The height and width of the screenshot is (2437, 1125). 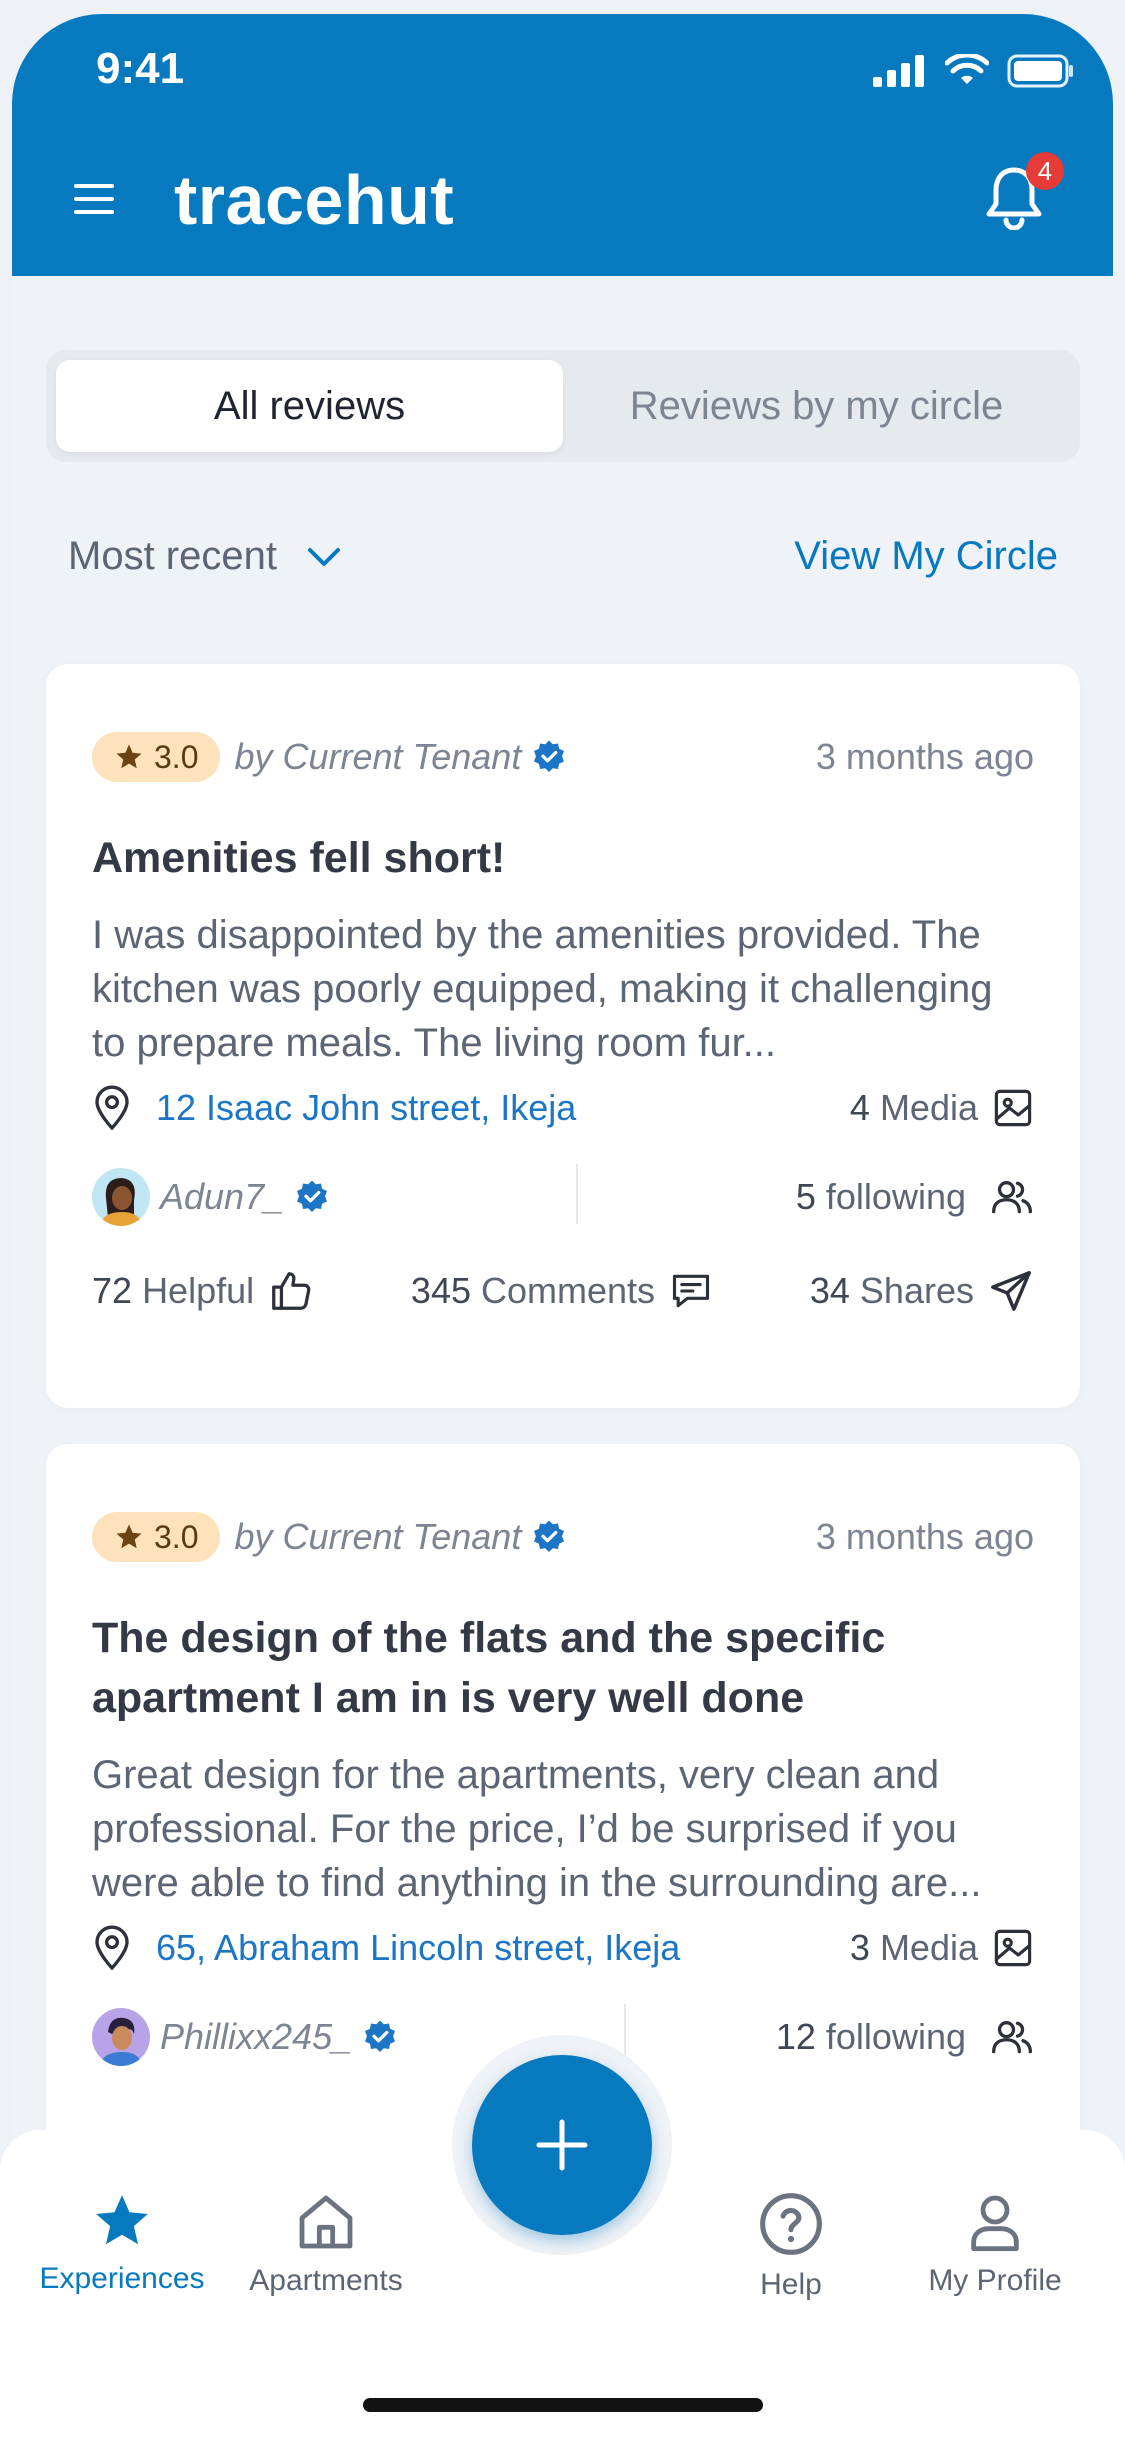 I want to click on nav-label: Experiences, so click(x=122, y=2278).